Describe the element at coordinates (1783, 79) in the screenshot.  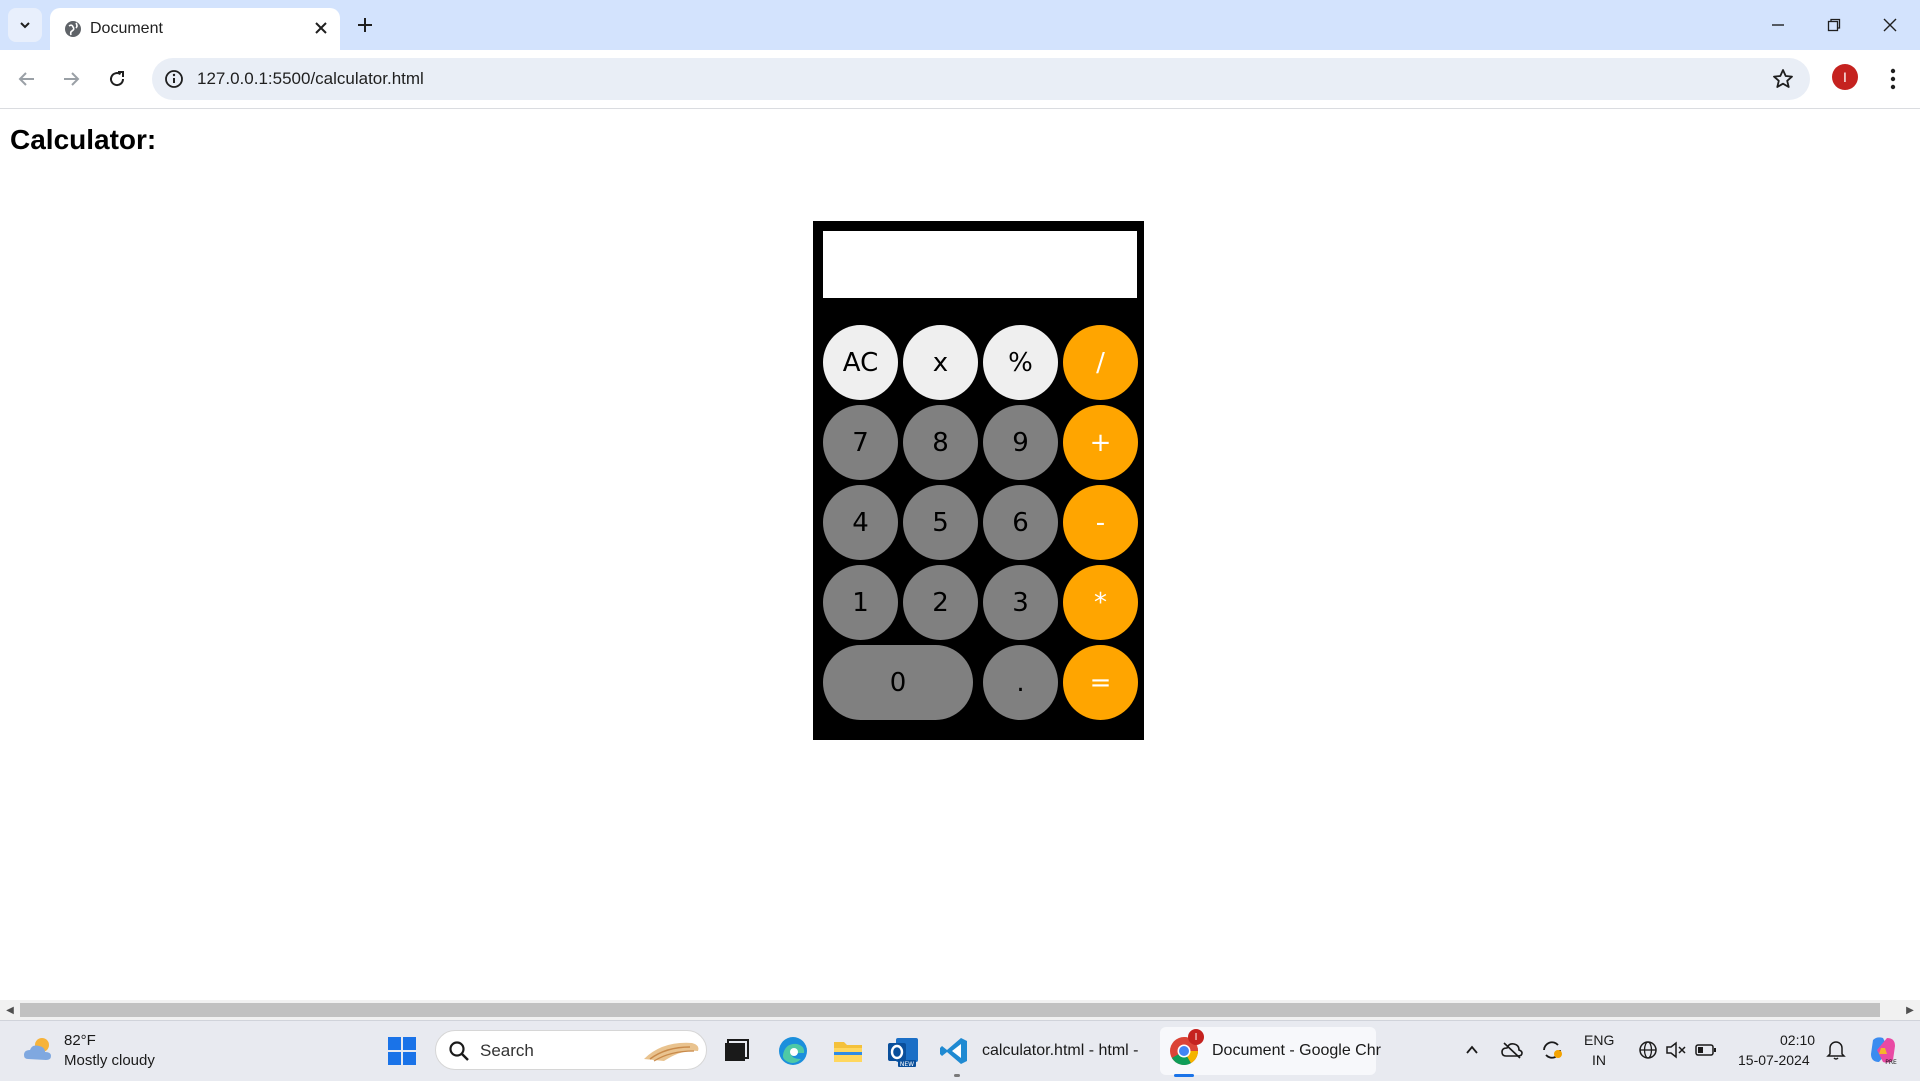
I see `bookmark-star-icon` at that location.